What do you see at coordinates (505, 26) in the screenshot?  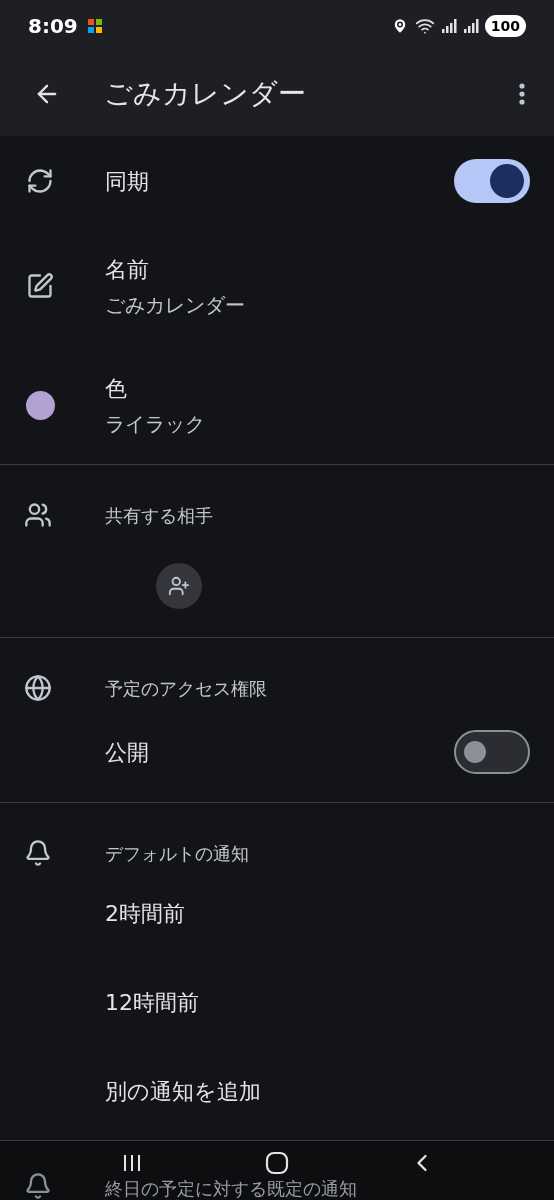 I see `battery-badge: 100` at bounding box center [505, 26].